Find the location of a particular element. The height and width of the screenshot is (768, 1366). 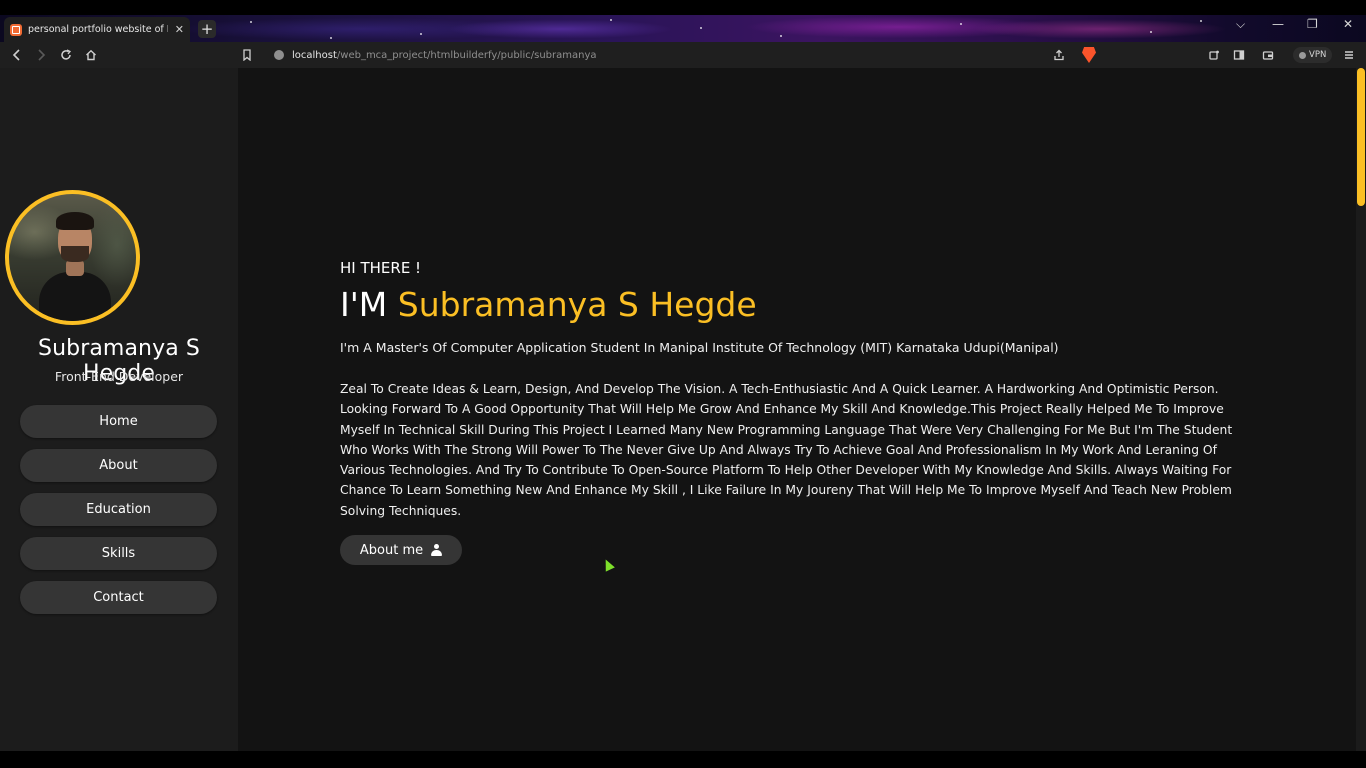

nav-item-home: Home is located at coordinates (118, 421).